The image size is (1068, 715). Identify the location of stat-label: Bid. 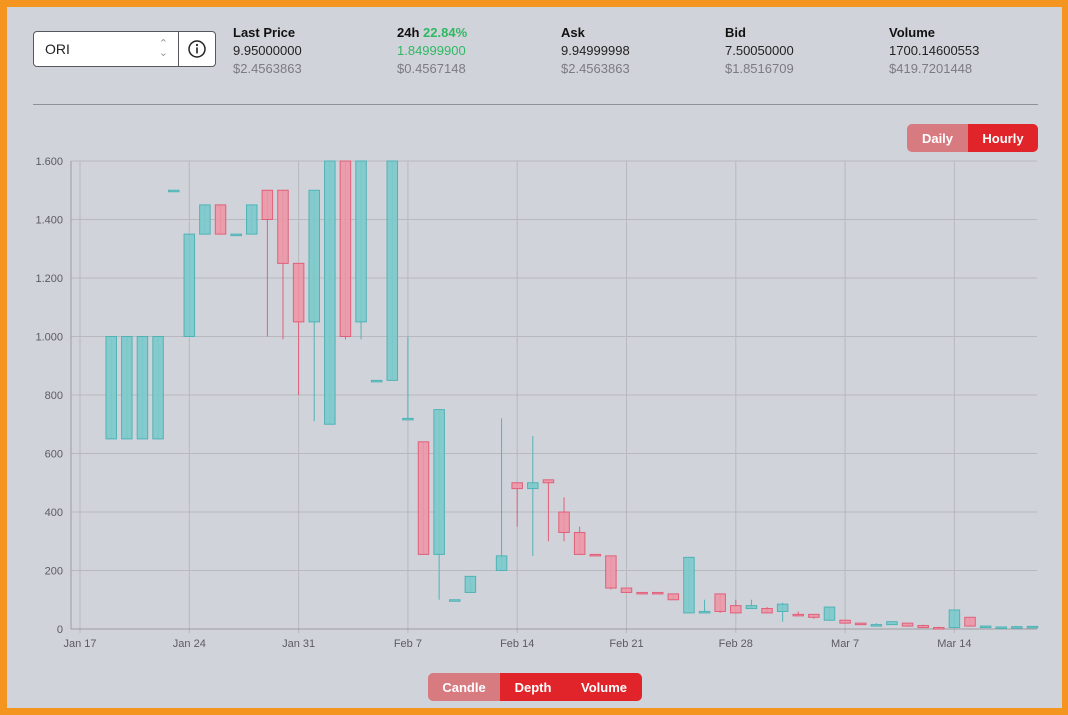
(735, 32).